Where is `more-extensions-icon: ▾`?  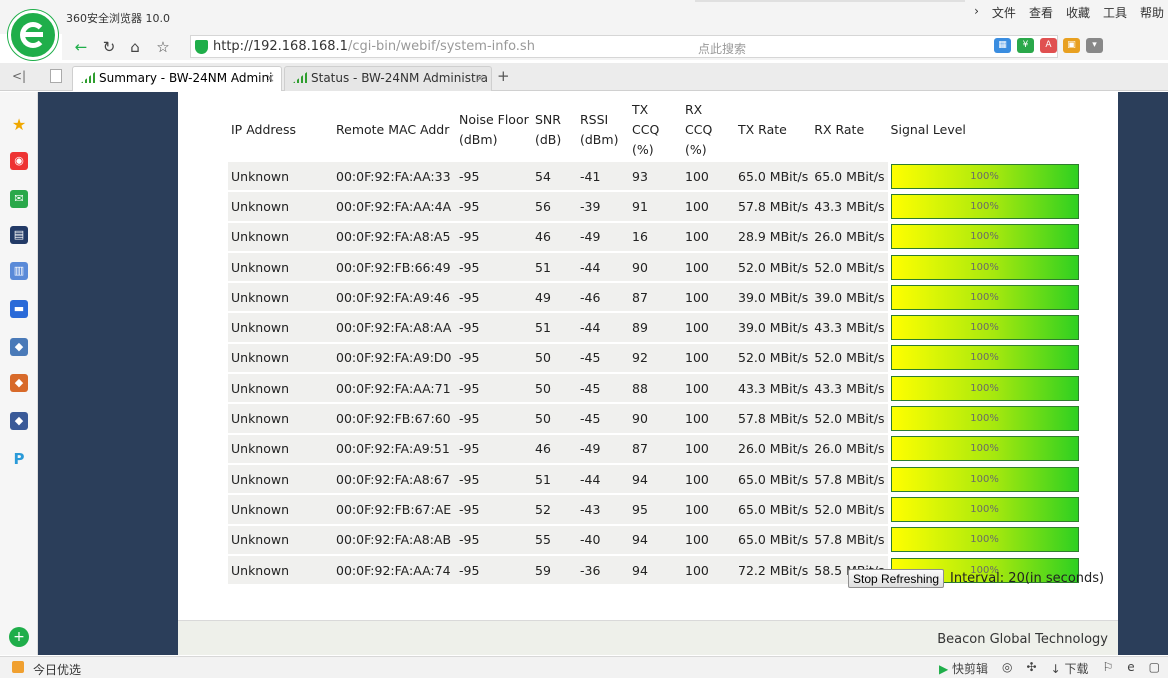
more-extensions-icon: ▾ is located at coordinates (1094, 45).